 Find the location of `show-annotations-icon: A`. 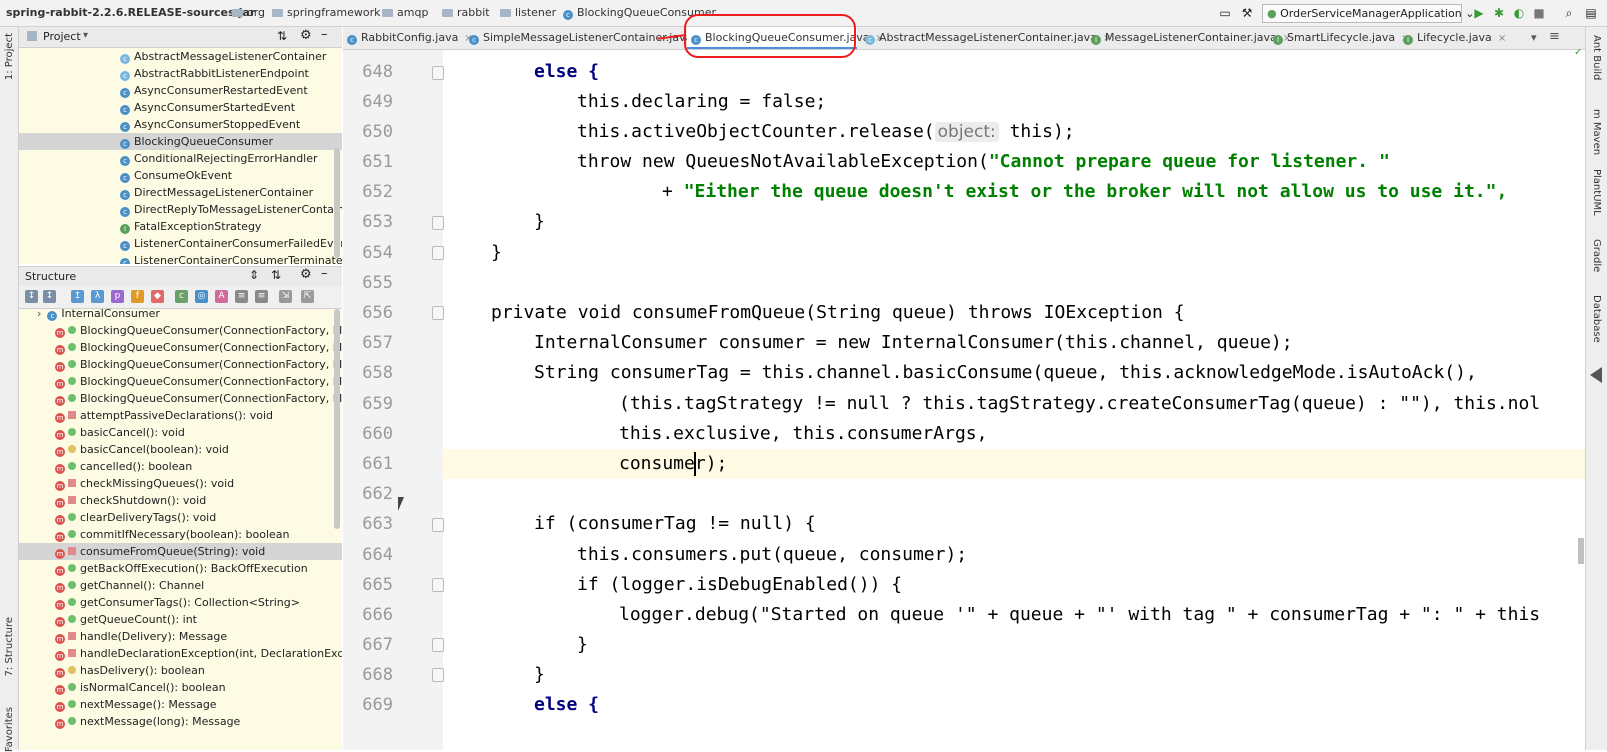

show-annotations-icon: A is located at coordinates (221, 296).